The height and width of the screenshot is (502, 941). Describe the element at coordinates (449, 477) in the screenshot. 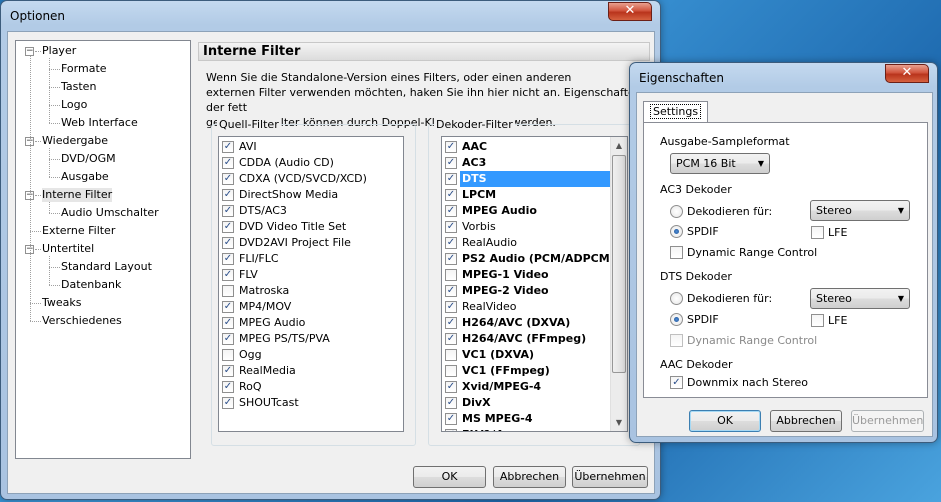

I see `options-ok-button: OK` at that location.